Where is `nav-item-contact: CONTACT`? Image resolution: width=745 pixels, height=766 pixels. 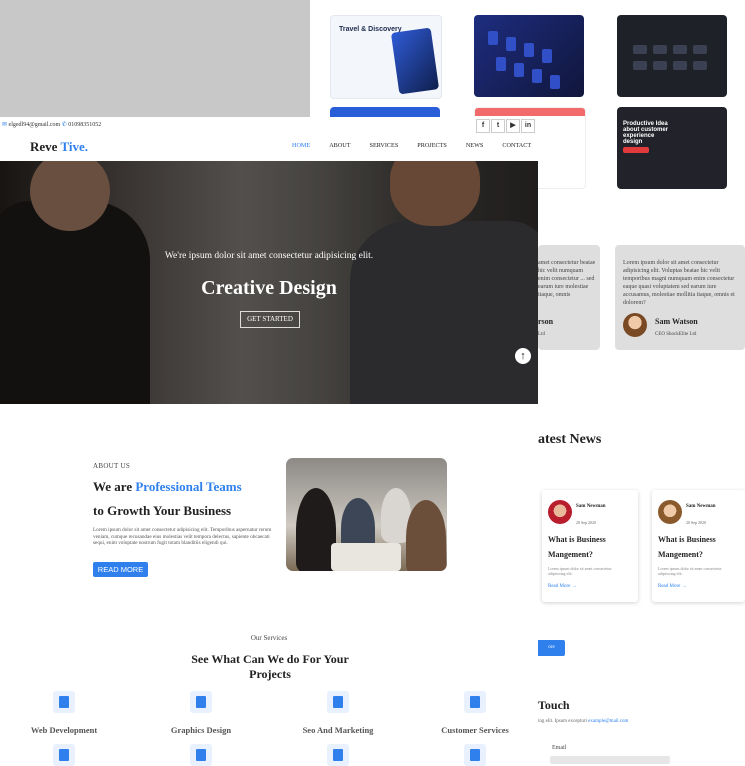
nav-item-contact: CONTACT is located at coordinates (516, 145).